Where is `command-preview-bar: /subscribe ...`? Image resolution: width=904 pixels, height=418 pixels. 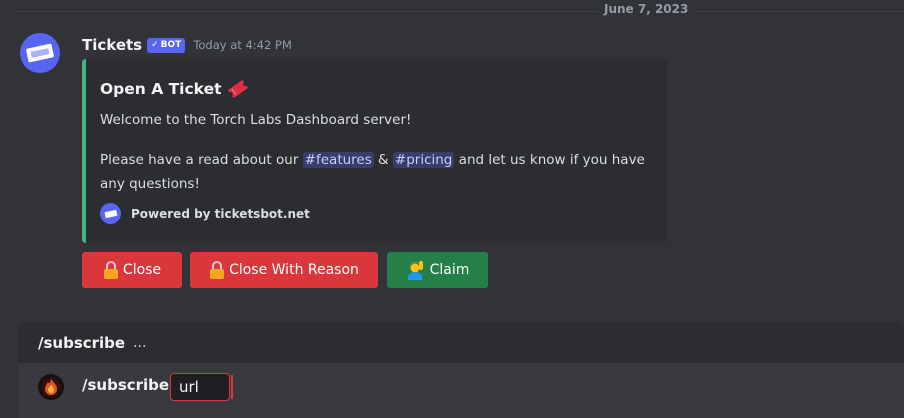 command-preview-bar: /subscribe ... is located at coordinates (461, 342).